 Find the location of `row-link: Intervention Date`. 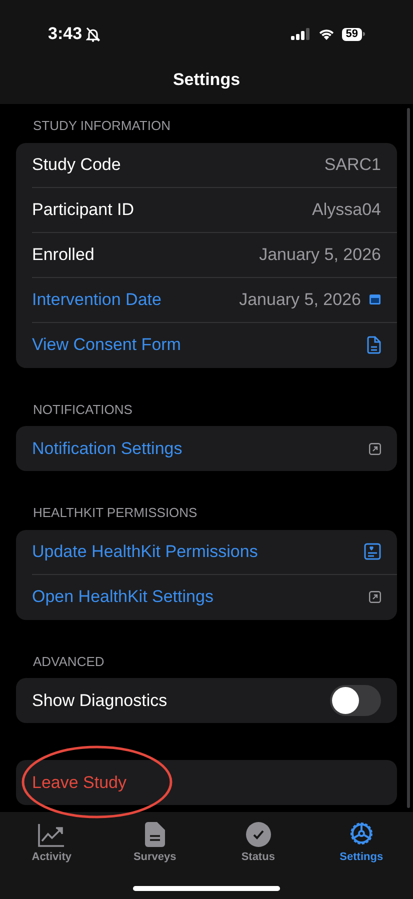

row-link: Intervention Date is located at coordinates (97, 299).